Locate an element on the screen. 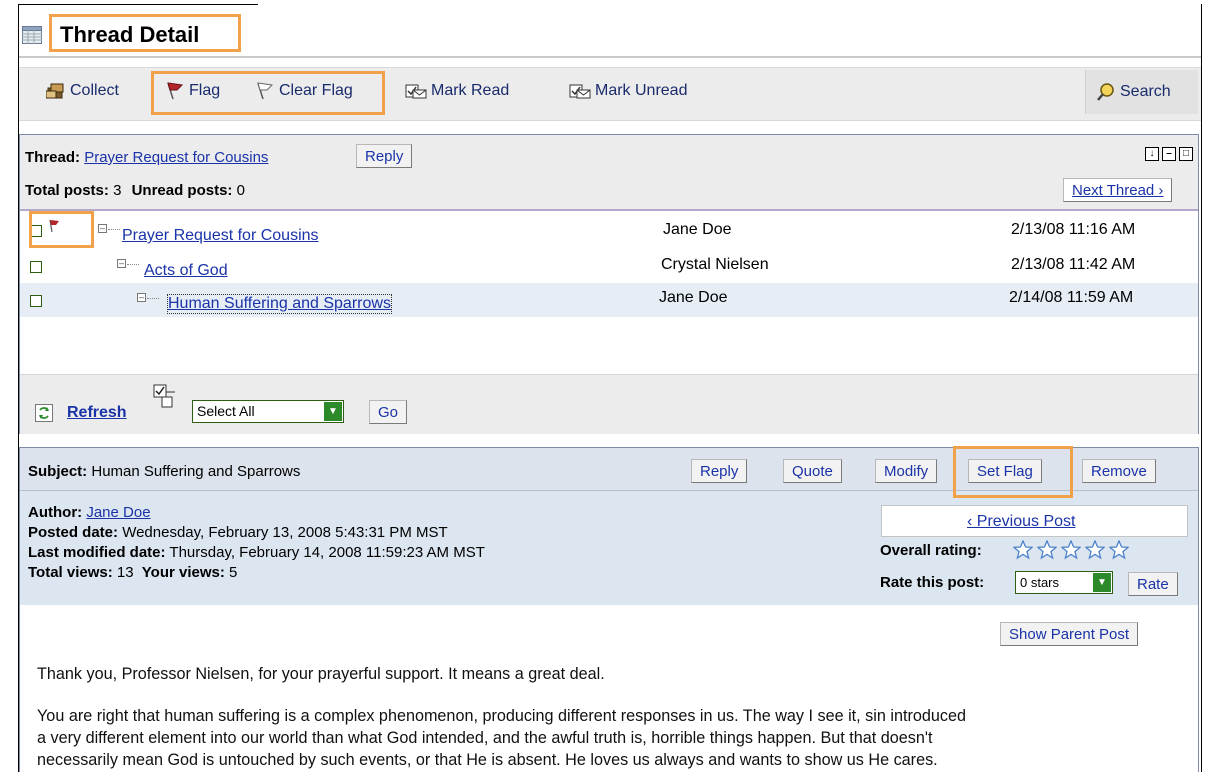  subject-line: Subject: Human Suffering and Sparrows is located at coordinates (164, 471).